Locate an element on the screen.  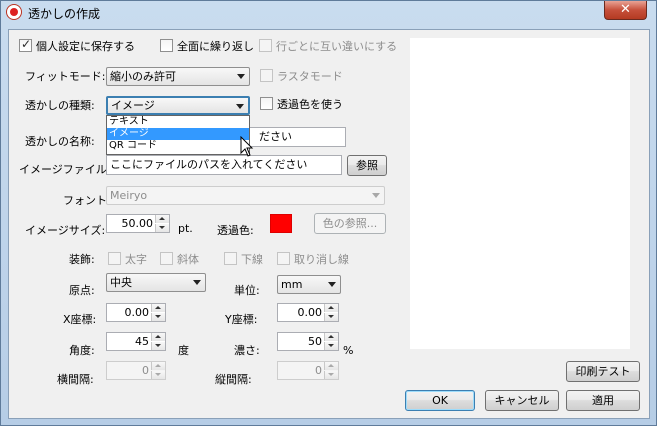
v-spacing-label: 縦間隔: is located at coordinates (233, 379).